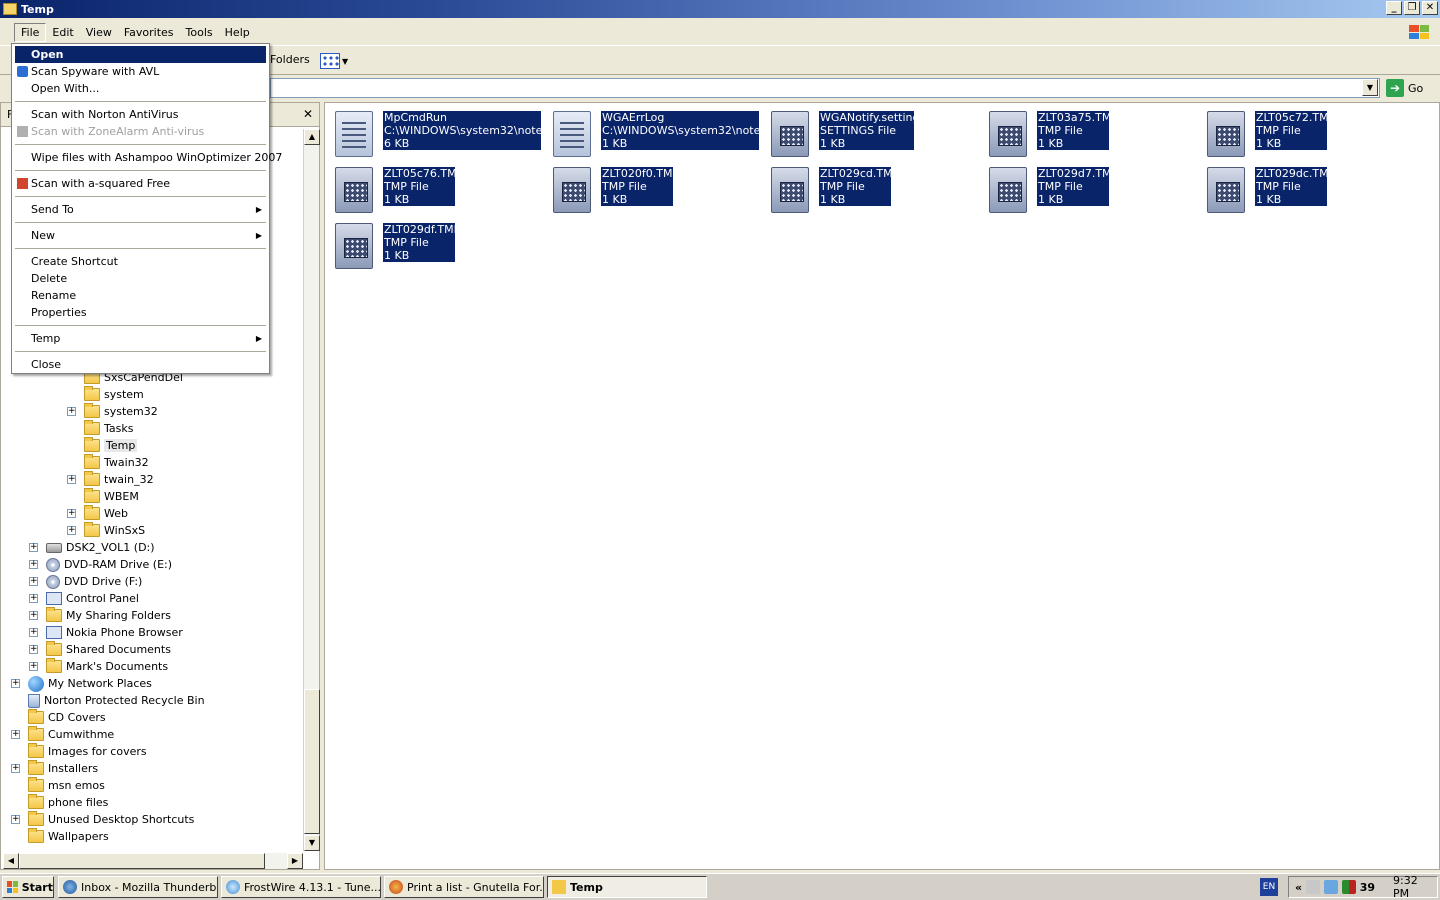  I want to click on tree-item: Temp, so click(102, 445).